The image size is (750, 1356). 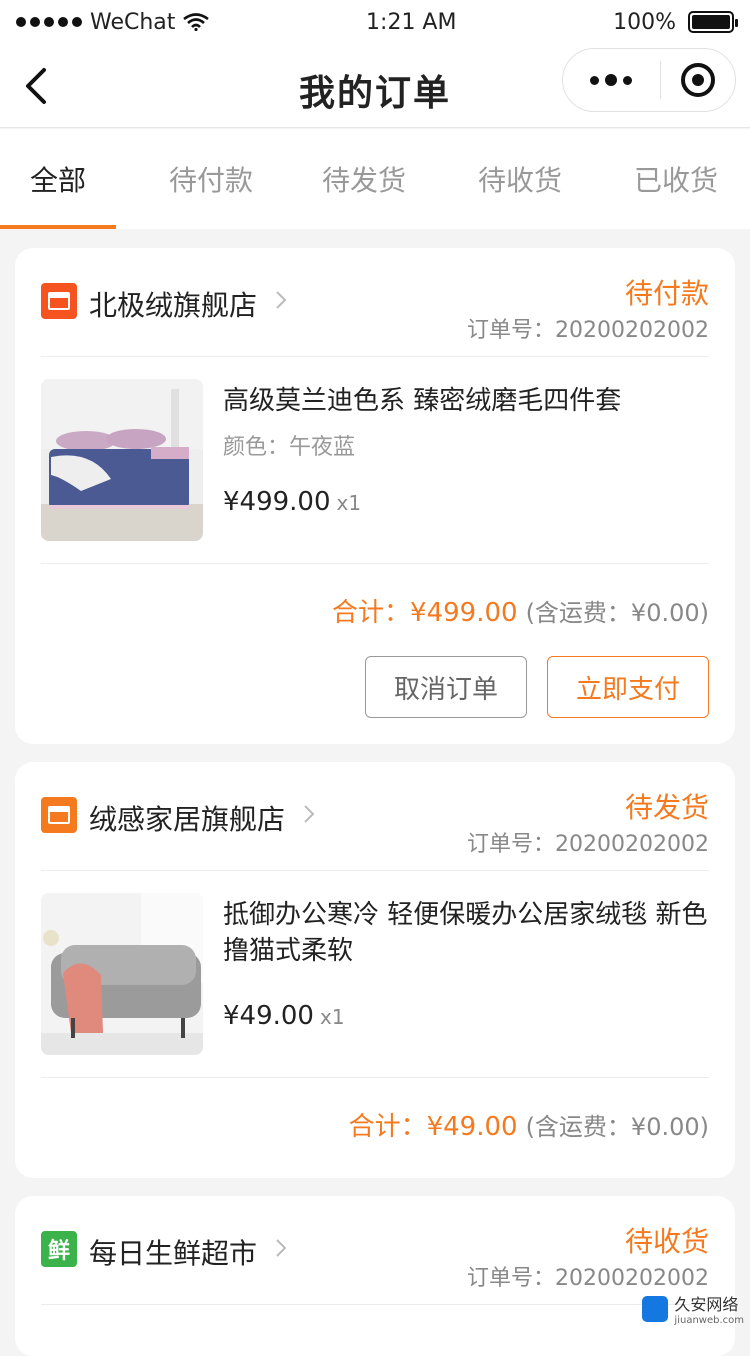 I want to click on active-tab-indicator, so click(x=58, y=227).